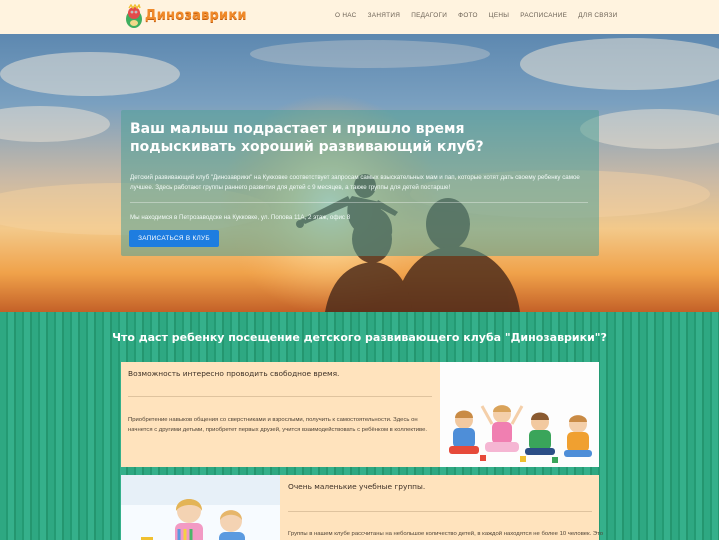  What do you see at coordinates (543, 18) in the screenshot?
I see `nav-item-schedule: РАСПИСАНИЕ` at bounding box center [543, 18].